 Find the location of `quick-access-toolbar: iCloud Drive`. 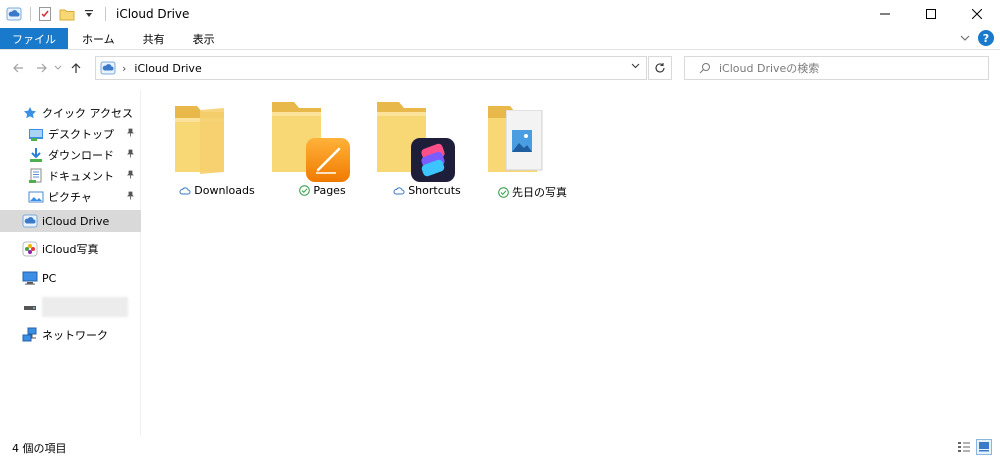

quick-access-toolbar: iCloud Drive is located at coordinates (94, 14).